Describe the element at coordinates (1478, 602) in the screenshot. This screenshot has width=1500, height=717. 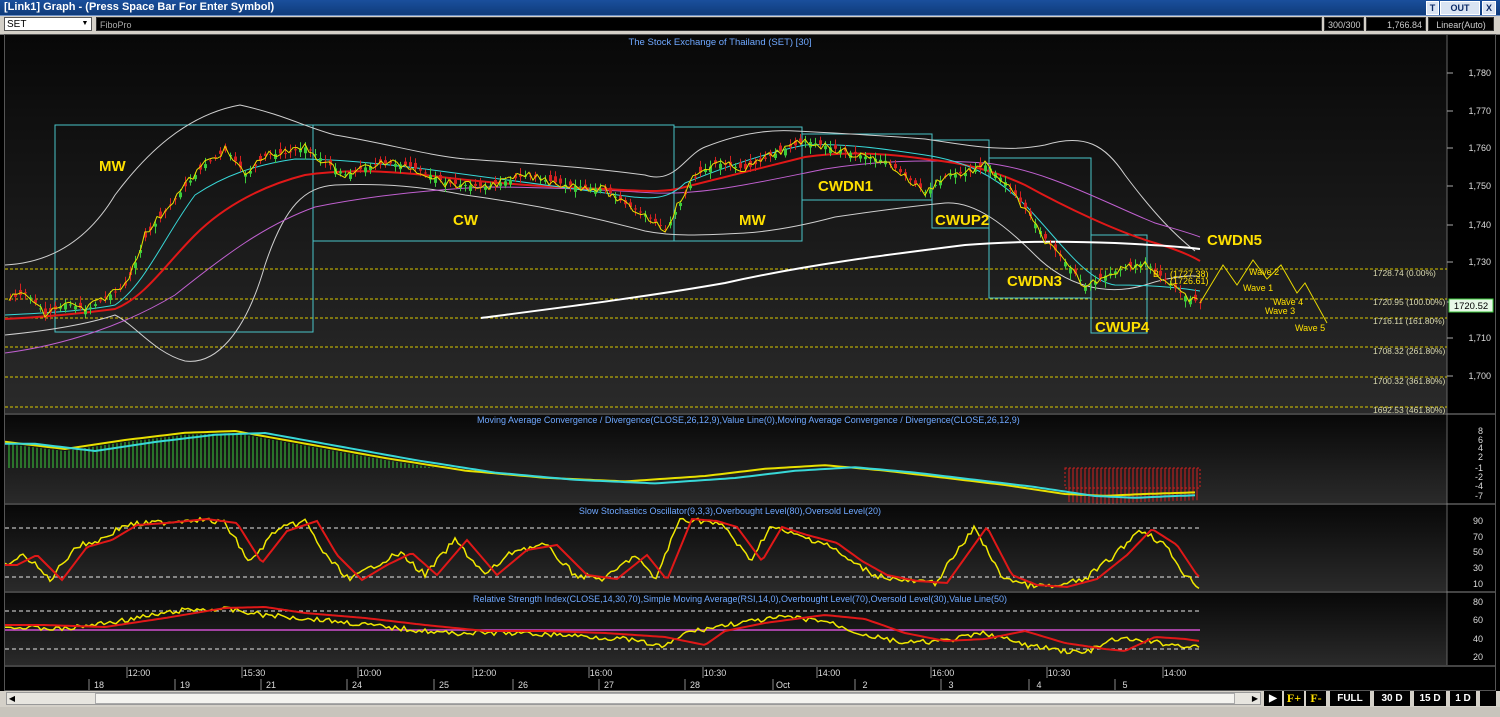
I see `rsi-tick-label: 80` at that location.